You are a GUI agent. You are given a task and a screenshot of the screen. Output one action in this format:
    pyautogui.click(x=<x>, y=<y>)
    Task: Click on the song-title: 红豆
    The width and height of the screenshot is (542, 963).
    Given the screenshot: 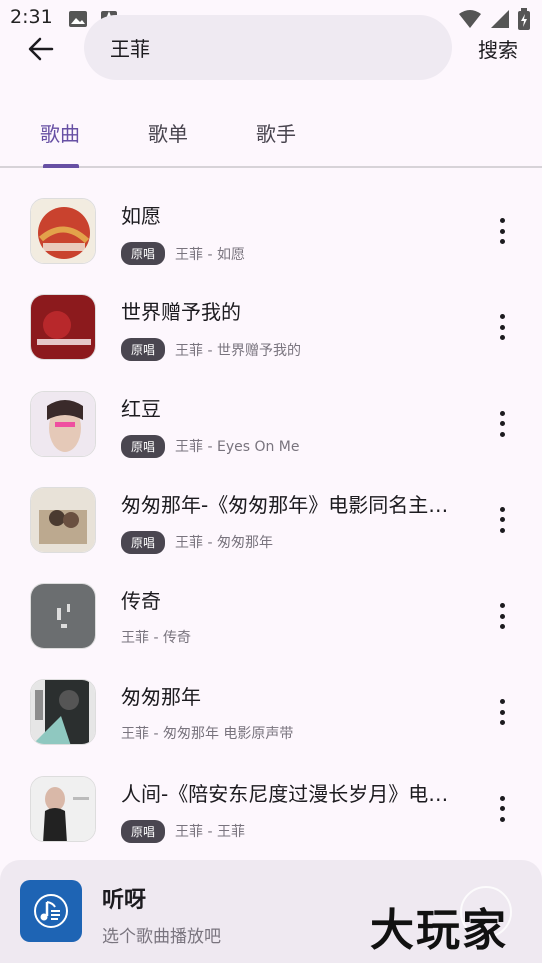 What is the action you would take?
    pyautogui.click(x=141, y=408)
    